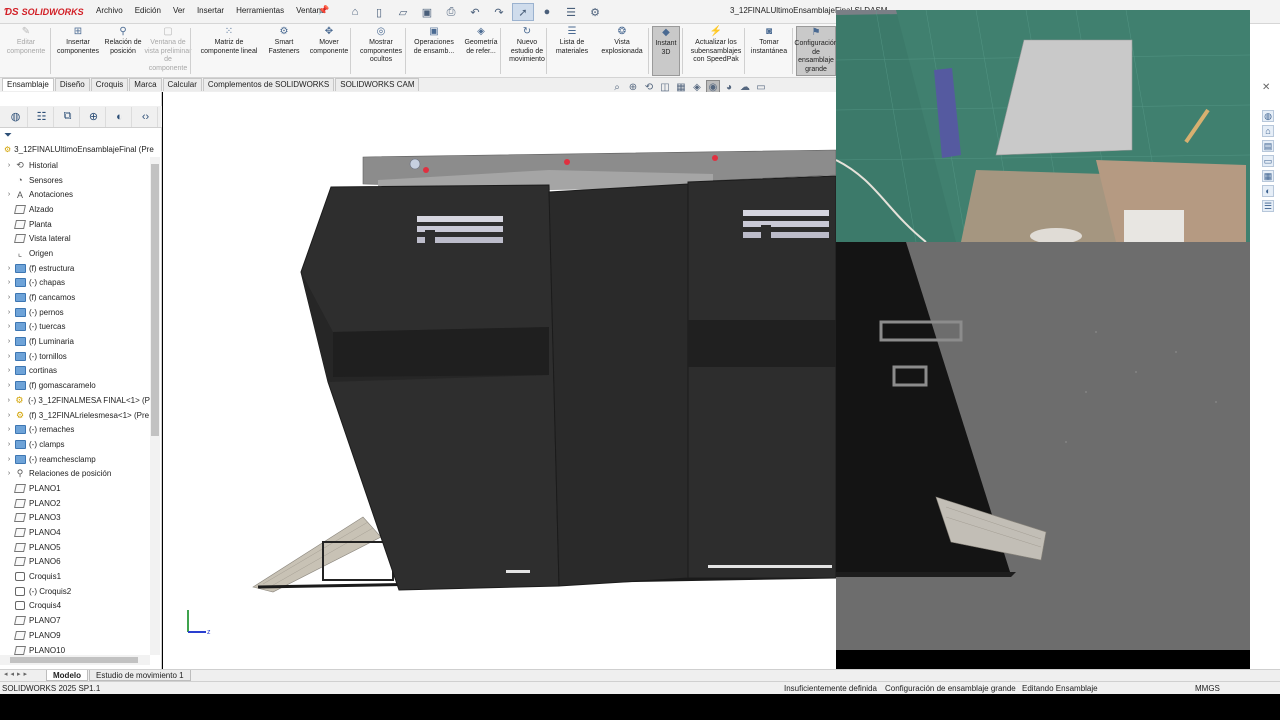  I want to click on cmd-large-assembly-button: ⚑ Configuración de ensamblaje grande, so click(816, 51).